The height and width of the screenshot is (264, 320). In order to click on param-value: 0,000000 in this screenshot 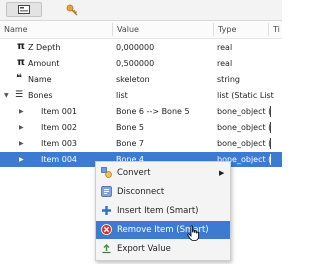, I will do `click(135, 47)`.